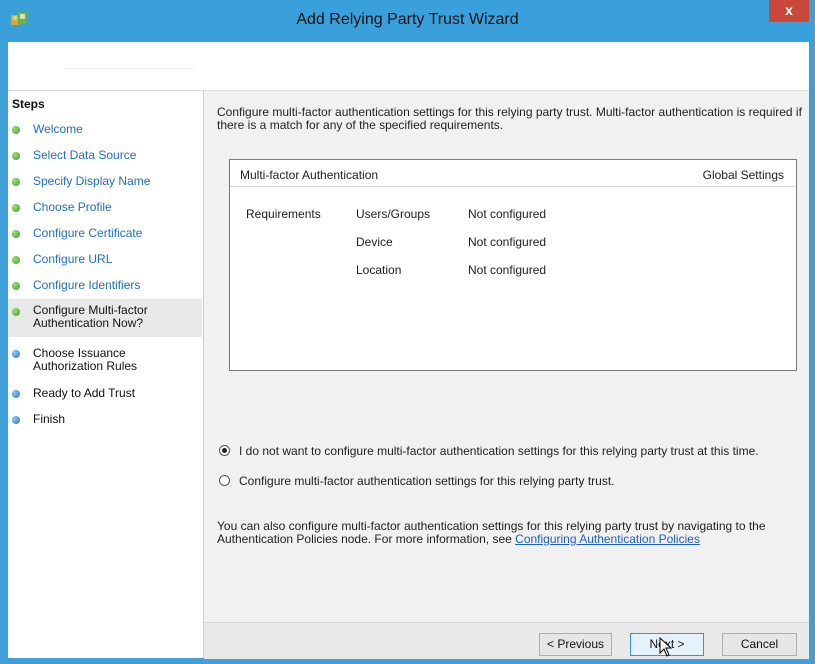  What do you see at coordinates (575, 644) in the screenshot?
I see `previous-button: < Previous` at bounding box center [575, 644].